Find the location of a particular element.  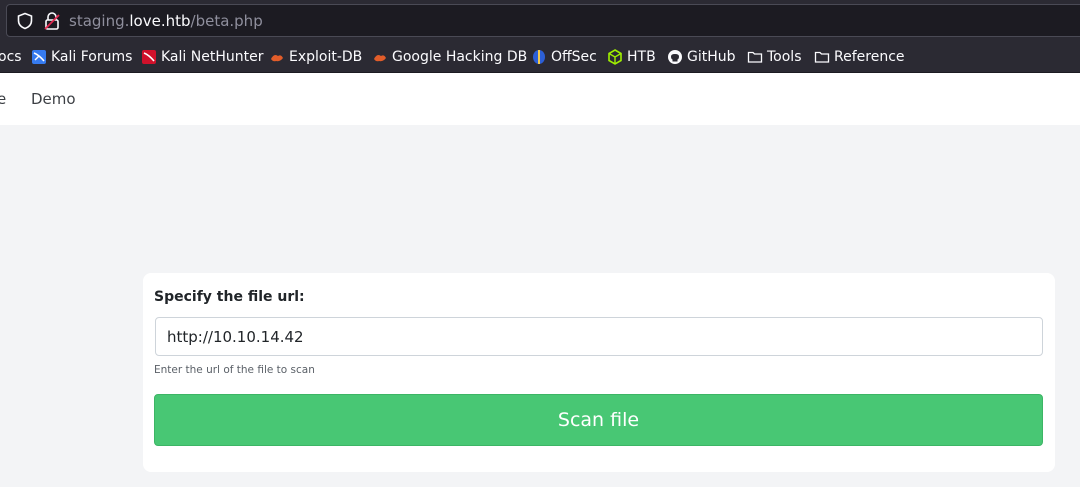

bookmark-google-hacking-db: Google Hacking DB is located at coordinates (449, 56).